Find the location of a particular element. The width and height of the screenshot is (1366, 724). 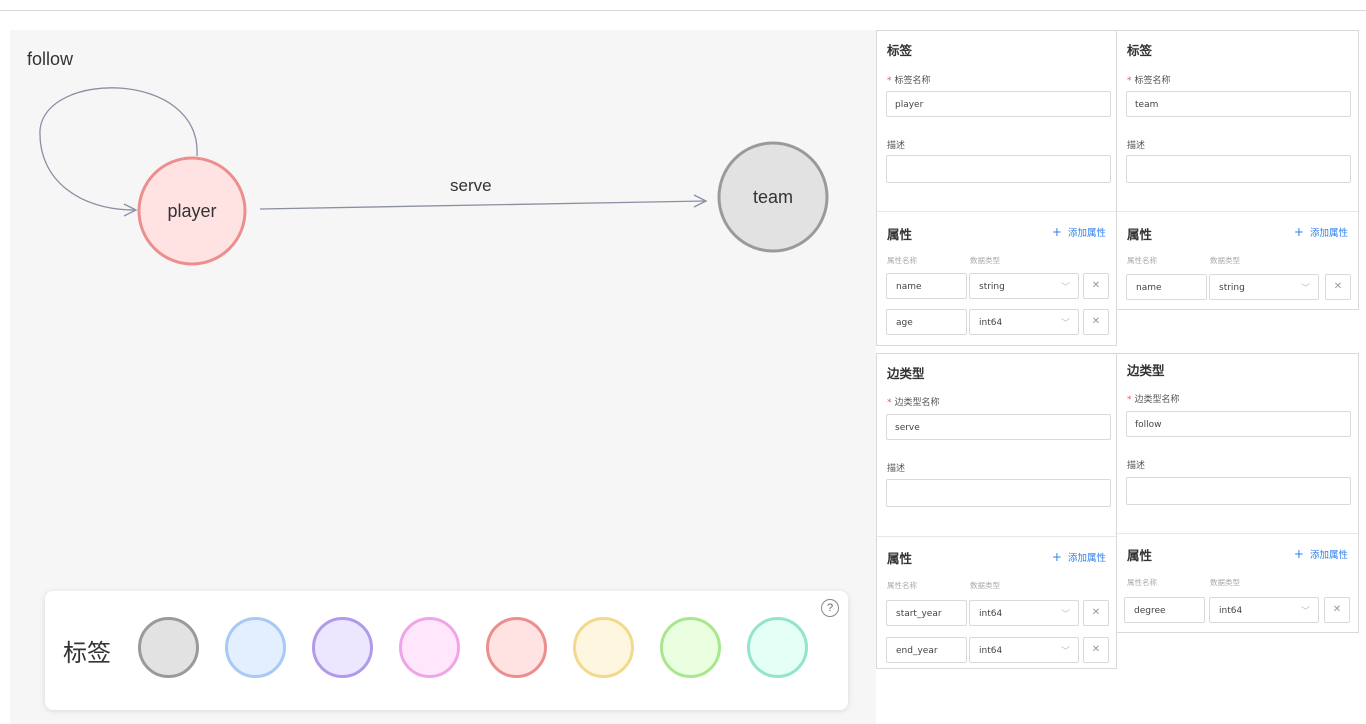

edge-follow-label: follow is located at coordinates (50, 59).